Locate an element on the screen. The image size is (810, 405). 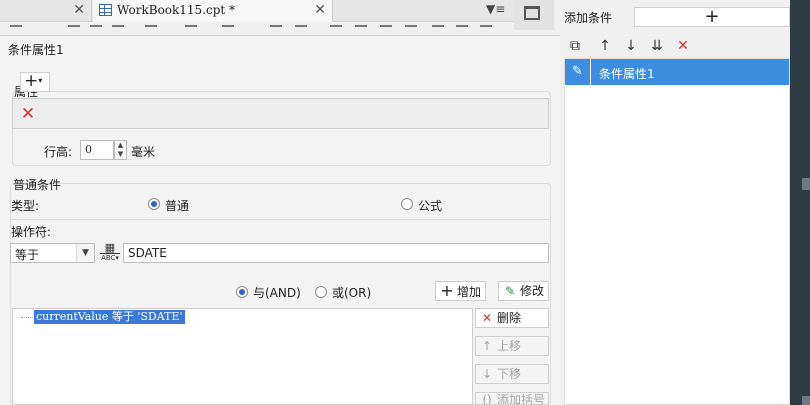
add-bracket-button: () 添加括号 is located at coordinates (512, 398).